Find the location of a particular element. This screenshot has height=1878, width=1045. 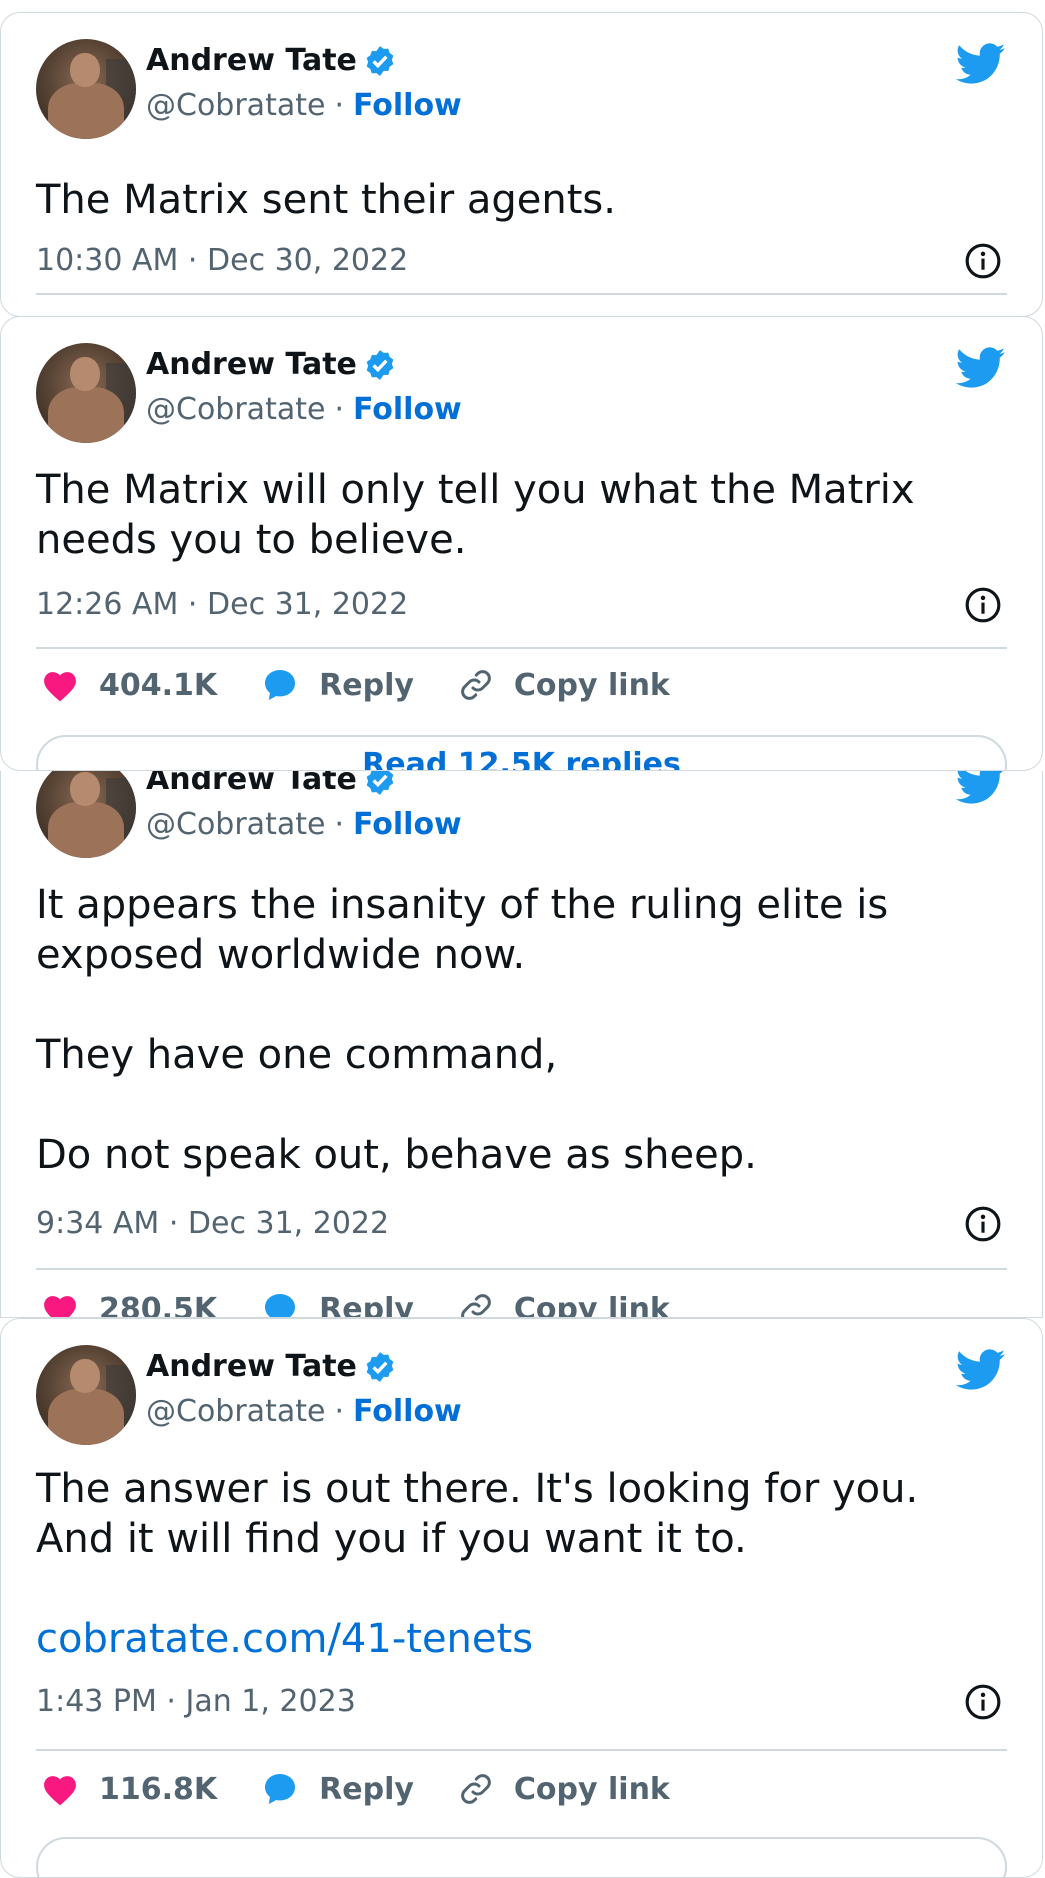

tweet-actions: 404.1K Reply Copy link is located at coordinates (377, 685).